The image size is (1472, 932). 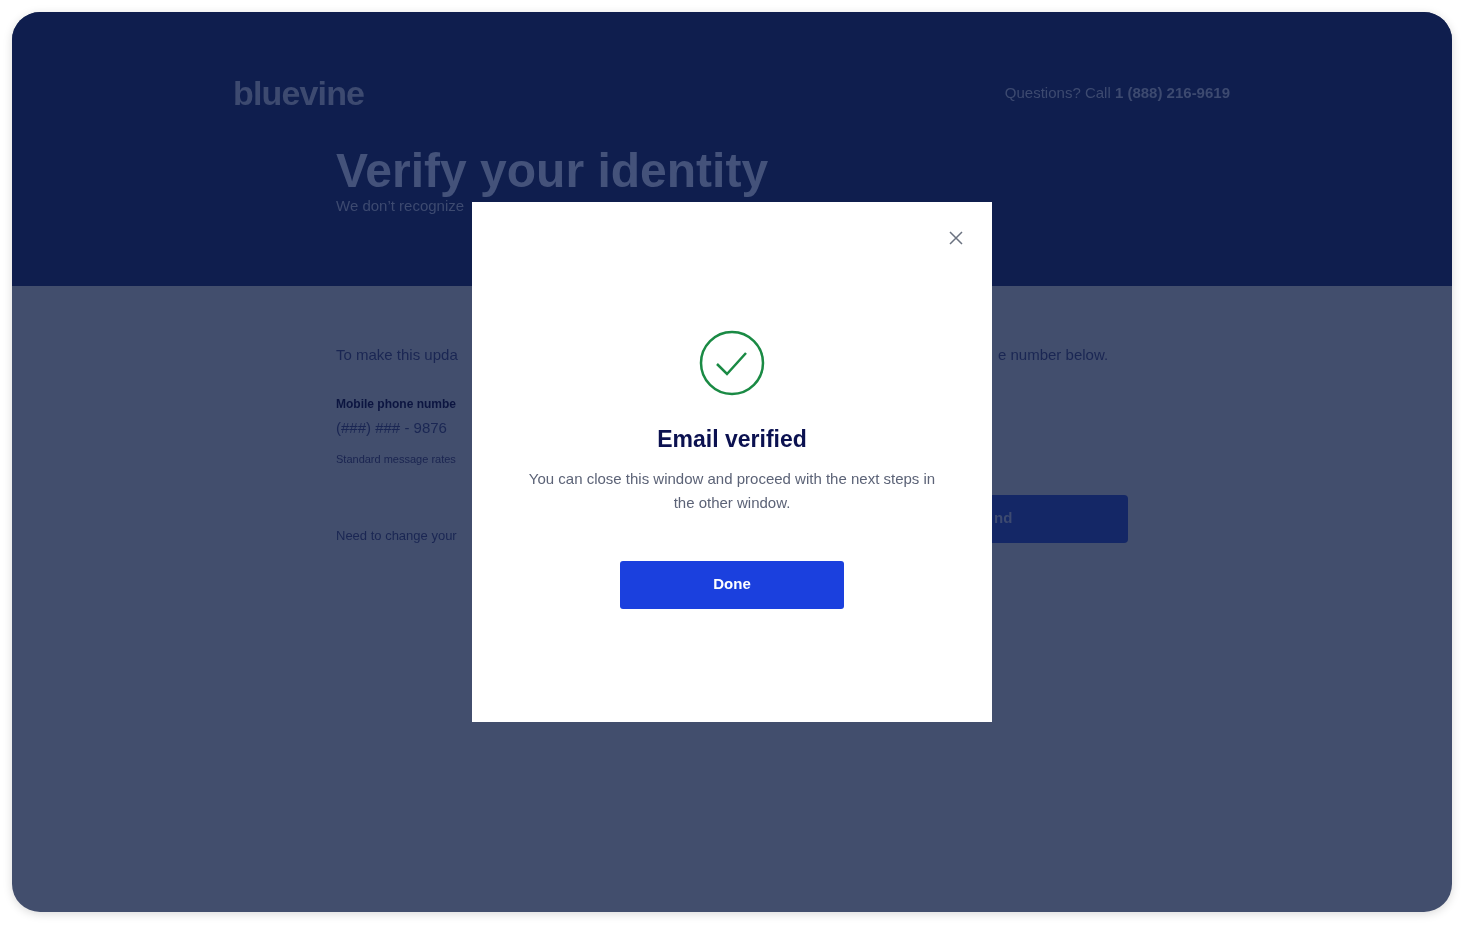 What do you see at coordinates (732, 490) in the screenshot?
I see `modal-message: You can close this window and proceed with the next steps in the other window.` at bounding box center [732, 490].